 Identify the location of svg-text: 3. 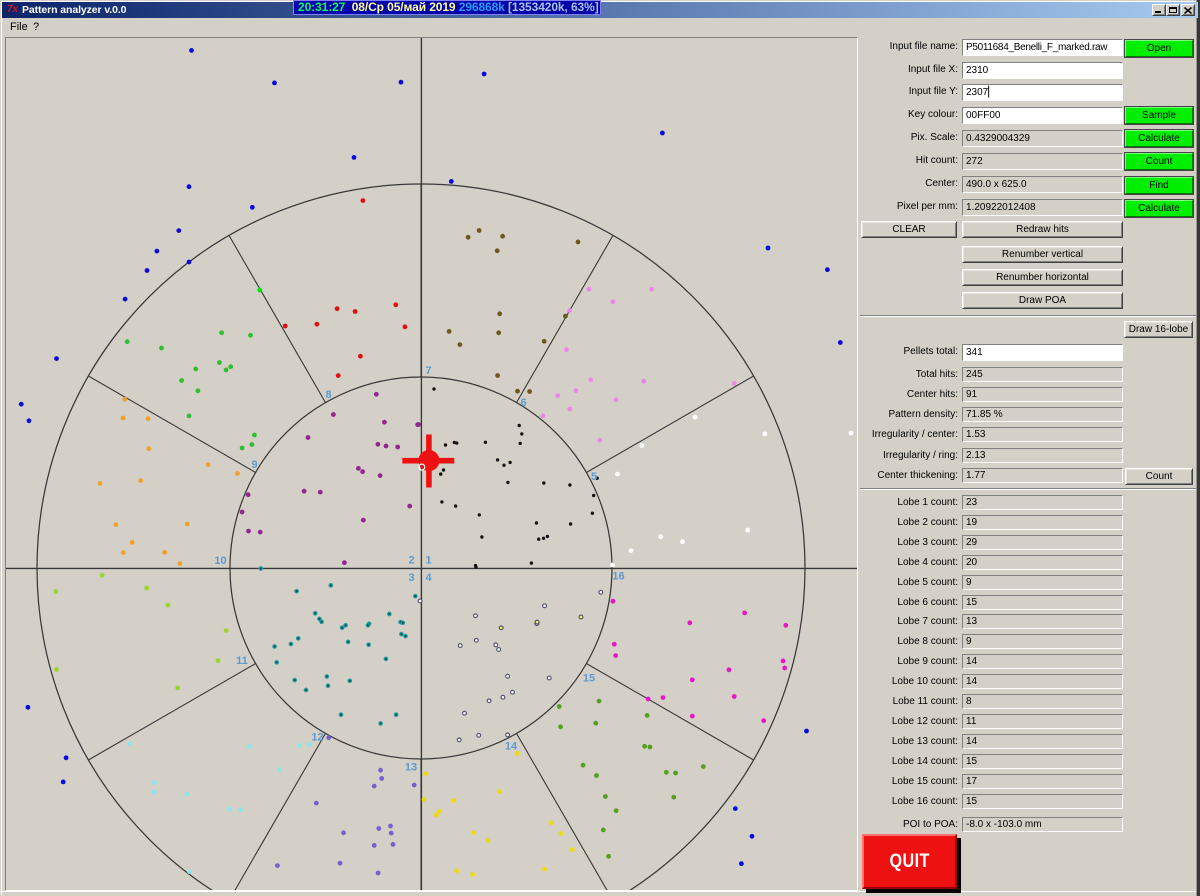
(411, 578).